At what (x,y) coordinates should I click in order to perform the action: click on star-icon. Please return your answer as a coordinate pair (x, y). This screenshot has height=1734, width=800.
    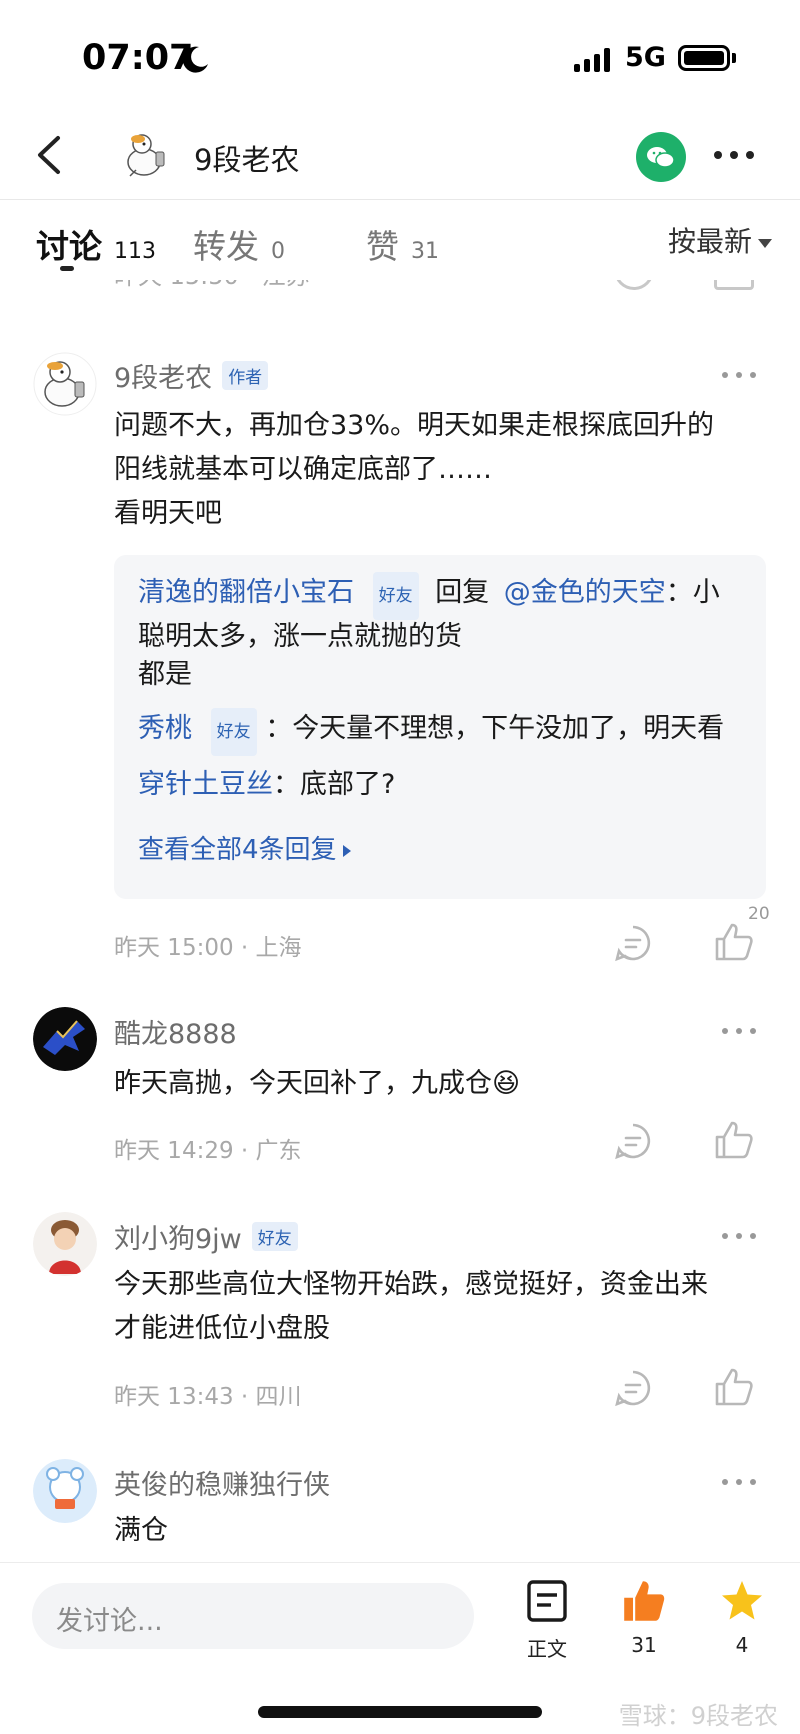
    Looking at the image, I should click on (742, 1600).